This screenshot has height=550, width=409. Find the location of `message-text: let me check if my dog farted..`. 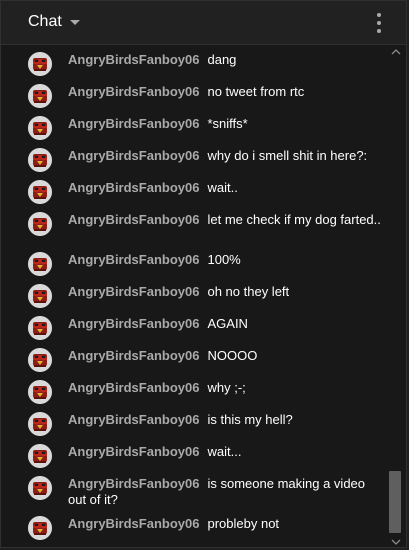

message-text: let me check if my dog farted.. is located at coordinates (294, 219).